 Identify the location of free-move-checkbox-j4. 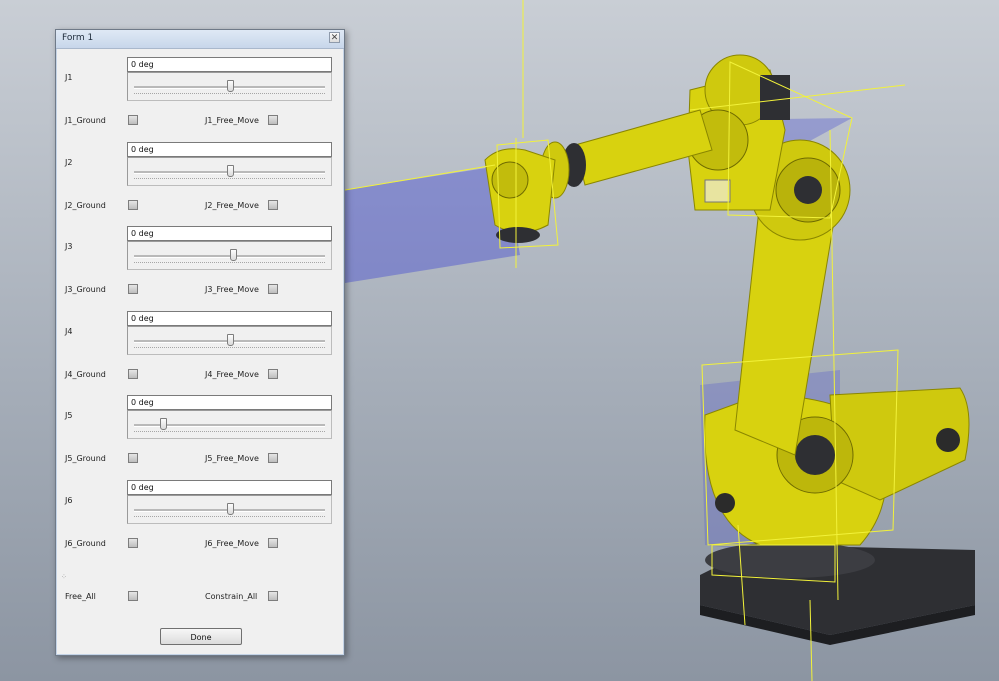
(273, 373).